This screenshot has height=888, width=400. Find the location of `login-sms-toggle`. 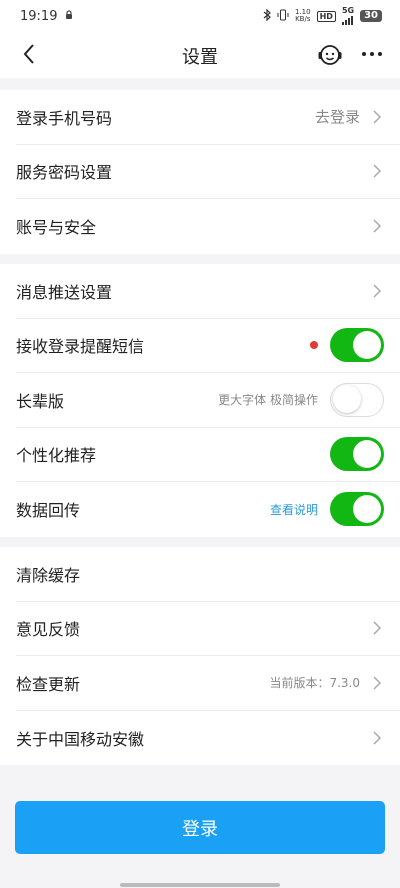

login-sms-toggle is located at coordinates (357, 345).